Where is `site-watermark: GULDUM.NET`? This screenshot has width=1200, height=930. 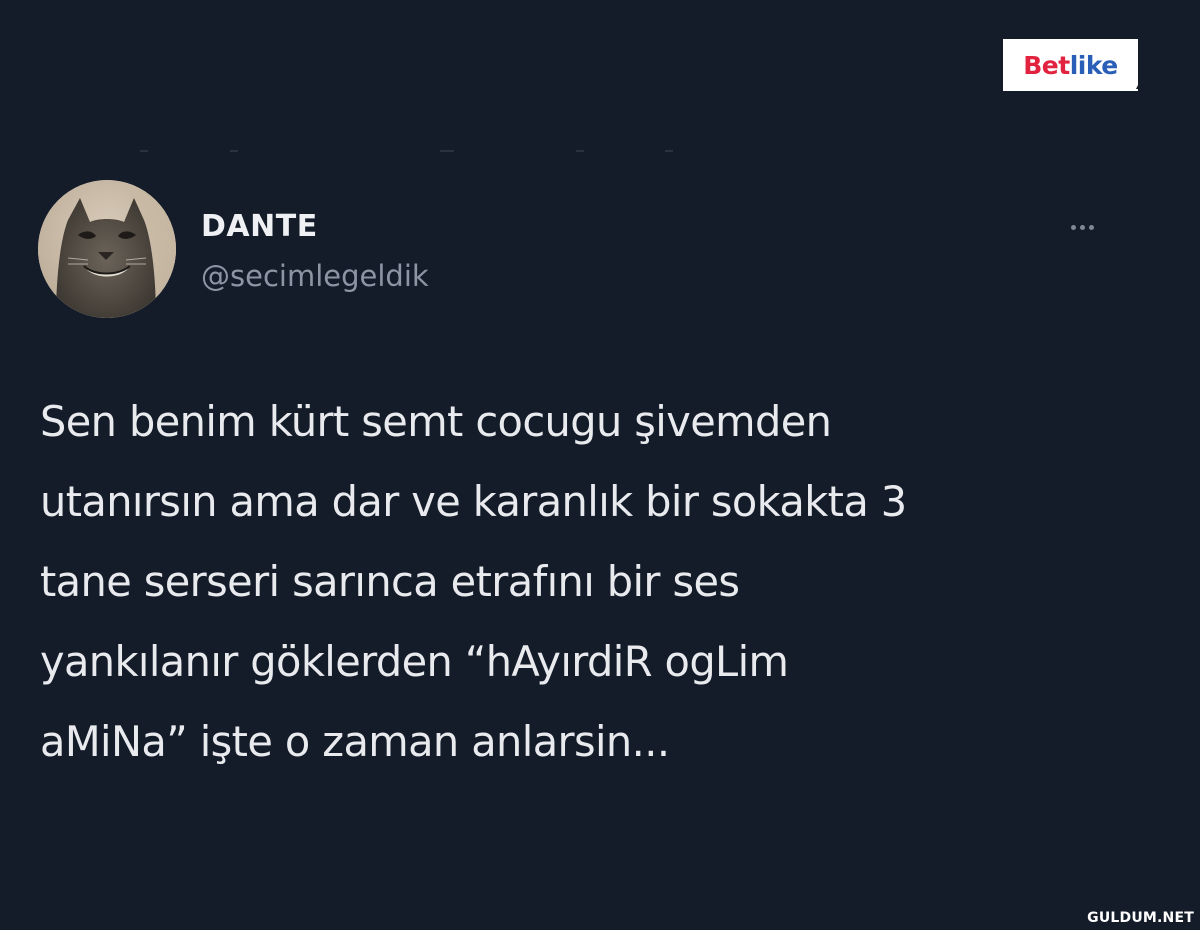 site-watermark: GULDUM.NET is located at coordinates (1140, 918).